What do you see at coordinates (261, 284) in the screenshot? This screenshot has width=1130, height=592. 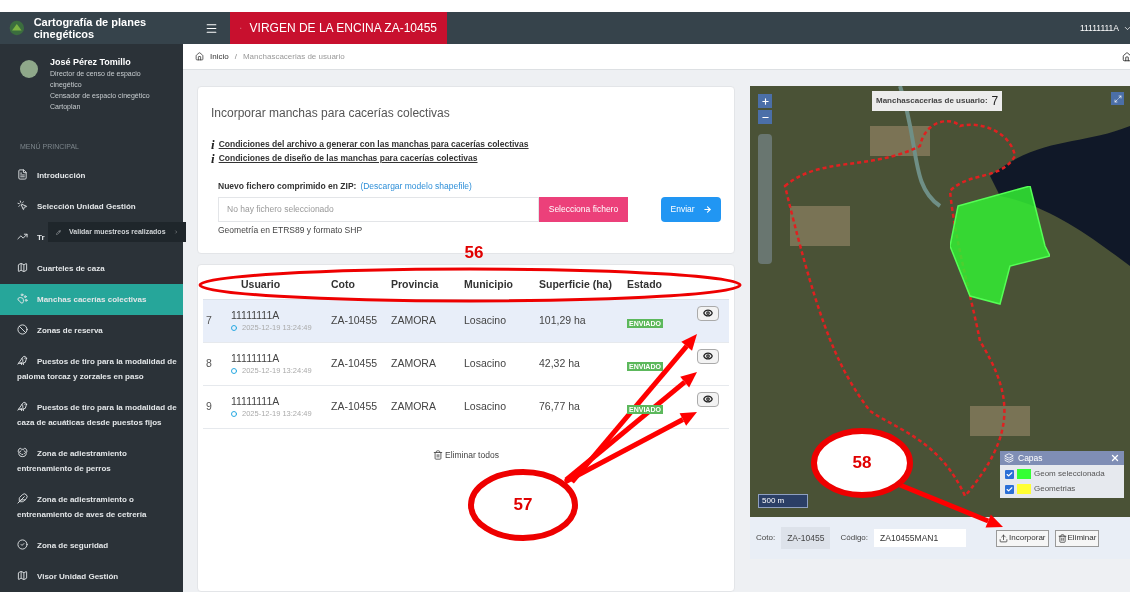 I see `column-header: Usuario` at bounding box center [261, 284].